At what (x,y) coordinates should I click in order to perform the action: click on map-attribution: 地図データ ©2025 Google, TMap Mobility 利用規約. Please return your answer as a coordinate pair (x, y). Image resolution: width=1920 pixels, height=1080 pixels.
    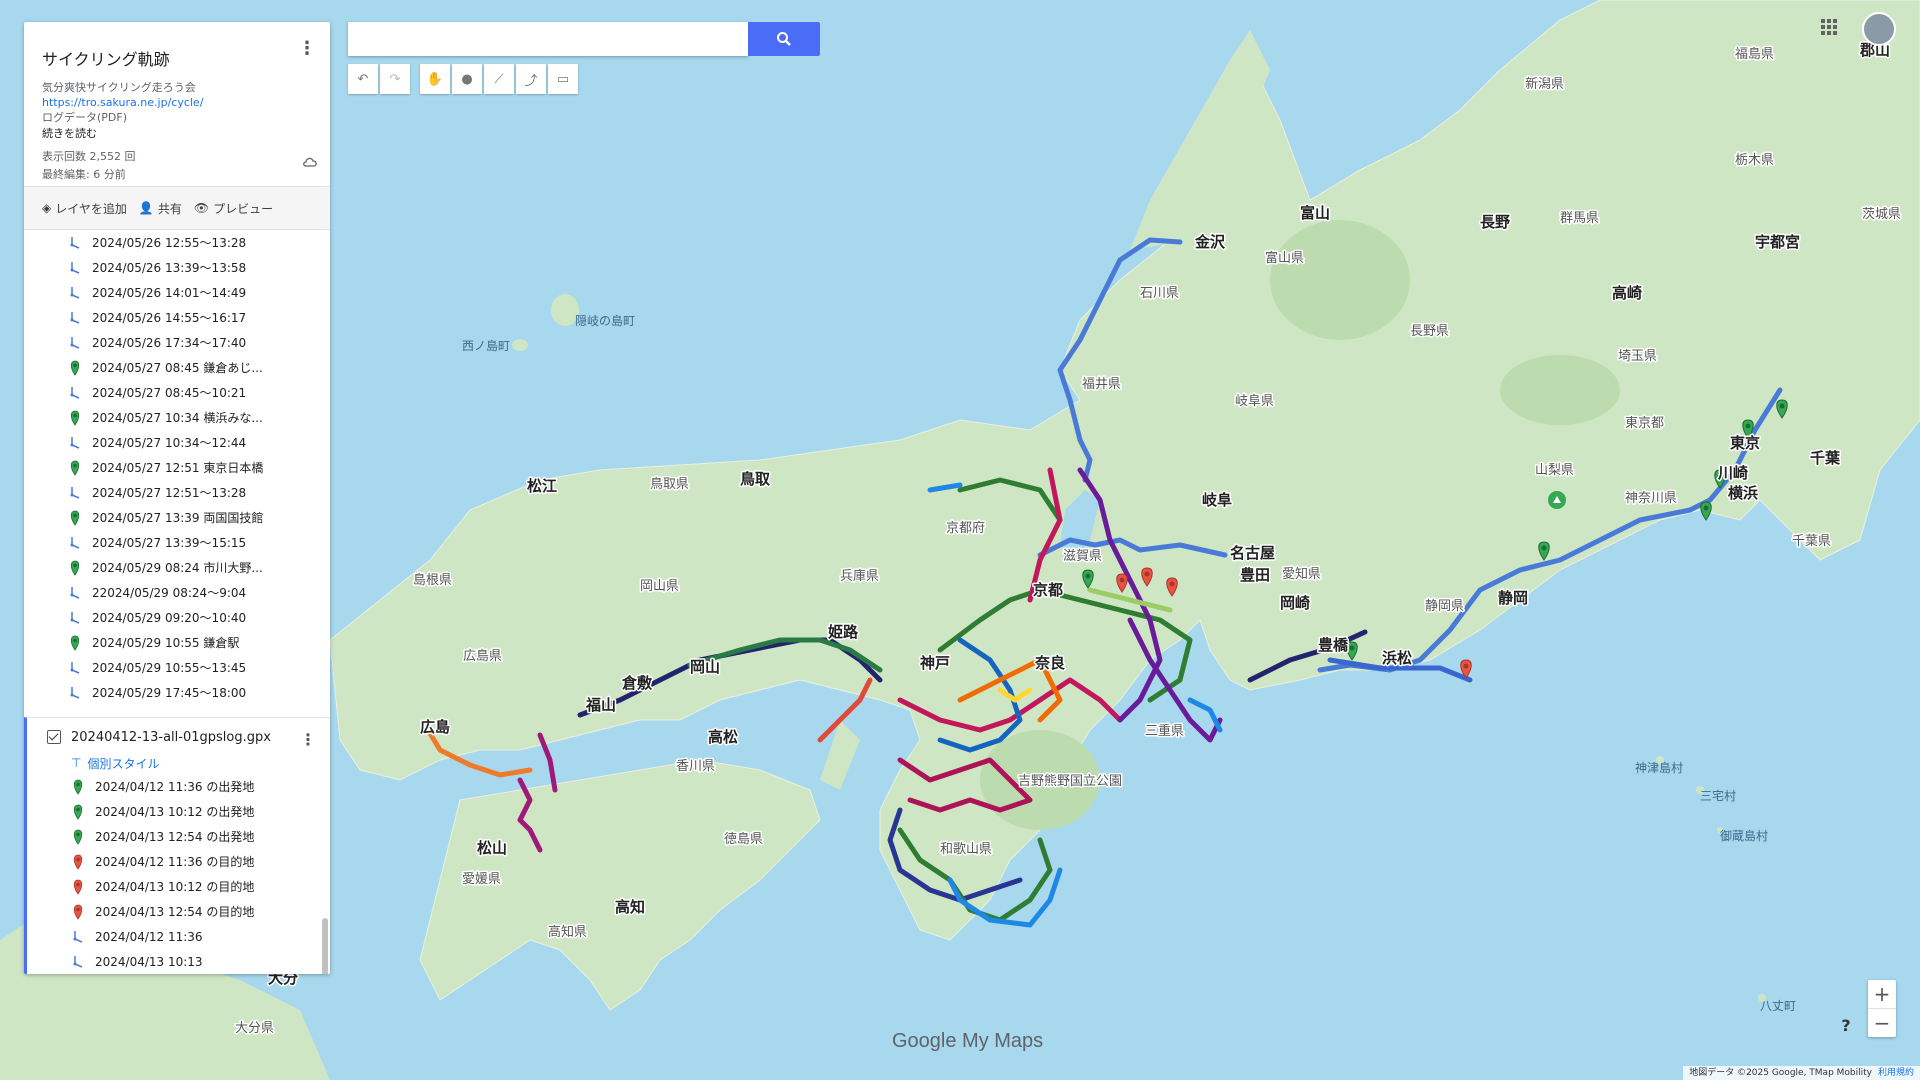
    Looking at the image, I should click on (1801, 1073).